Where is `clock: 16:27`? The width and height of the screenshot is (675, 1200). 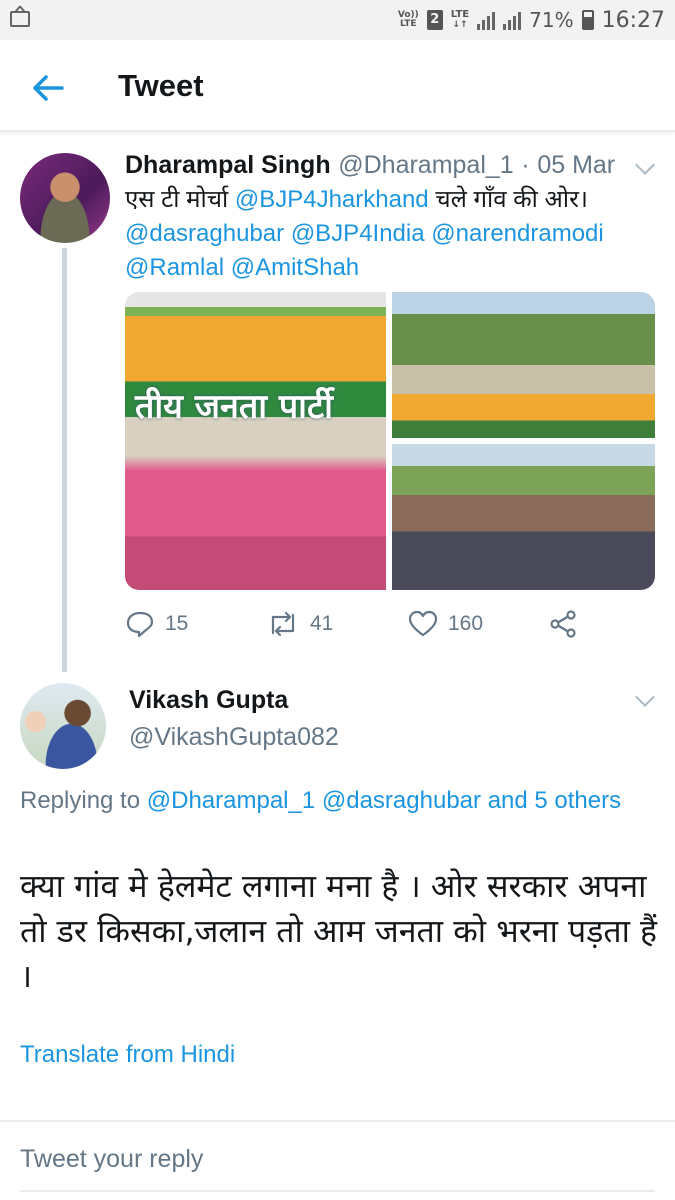 clock: 16:27 is located at coordinates (633, 20).